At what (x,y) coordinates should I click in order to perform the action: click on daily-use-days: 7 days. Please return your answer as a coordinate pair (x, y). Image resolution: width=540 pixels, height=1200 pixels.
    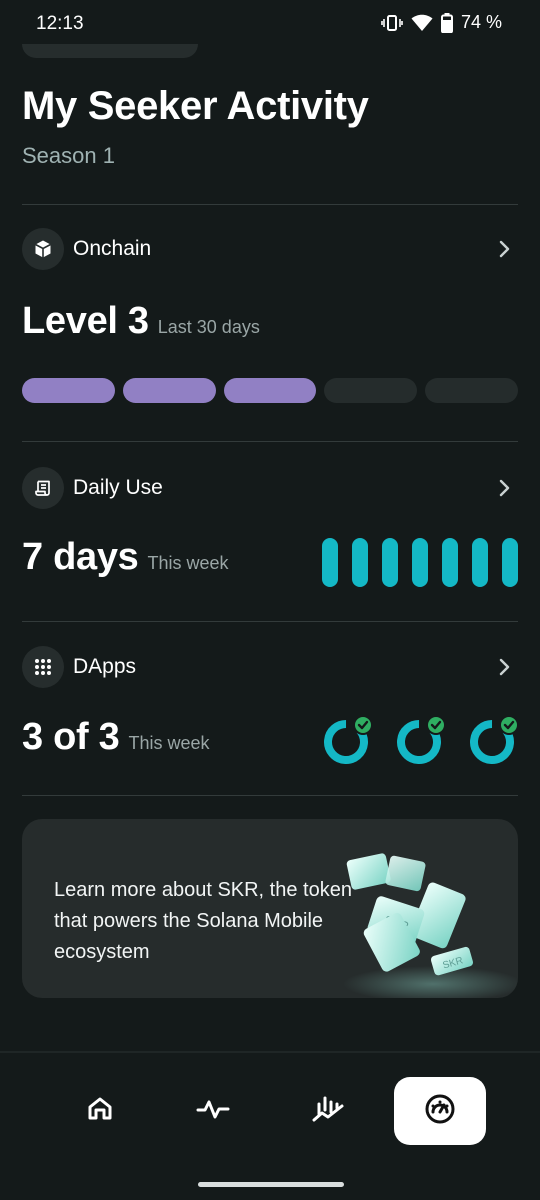
    Looking at the image, I should click on (80, 557).